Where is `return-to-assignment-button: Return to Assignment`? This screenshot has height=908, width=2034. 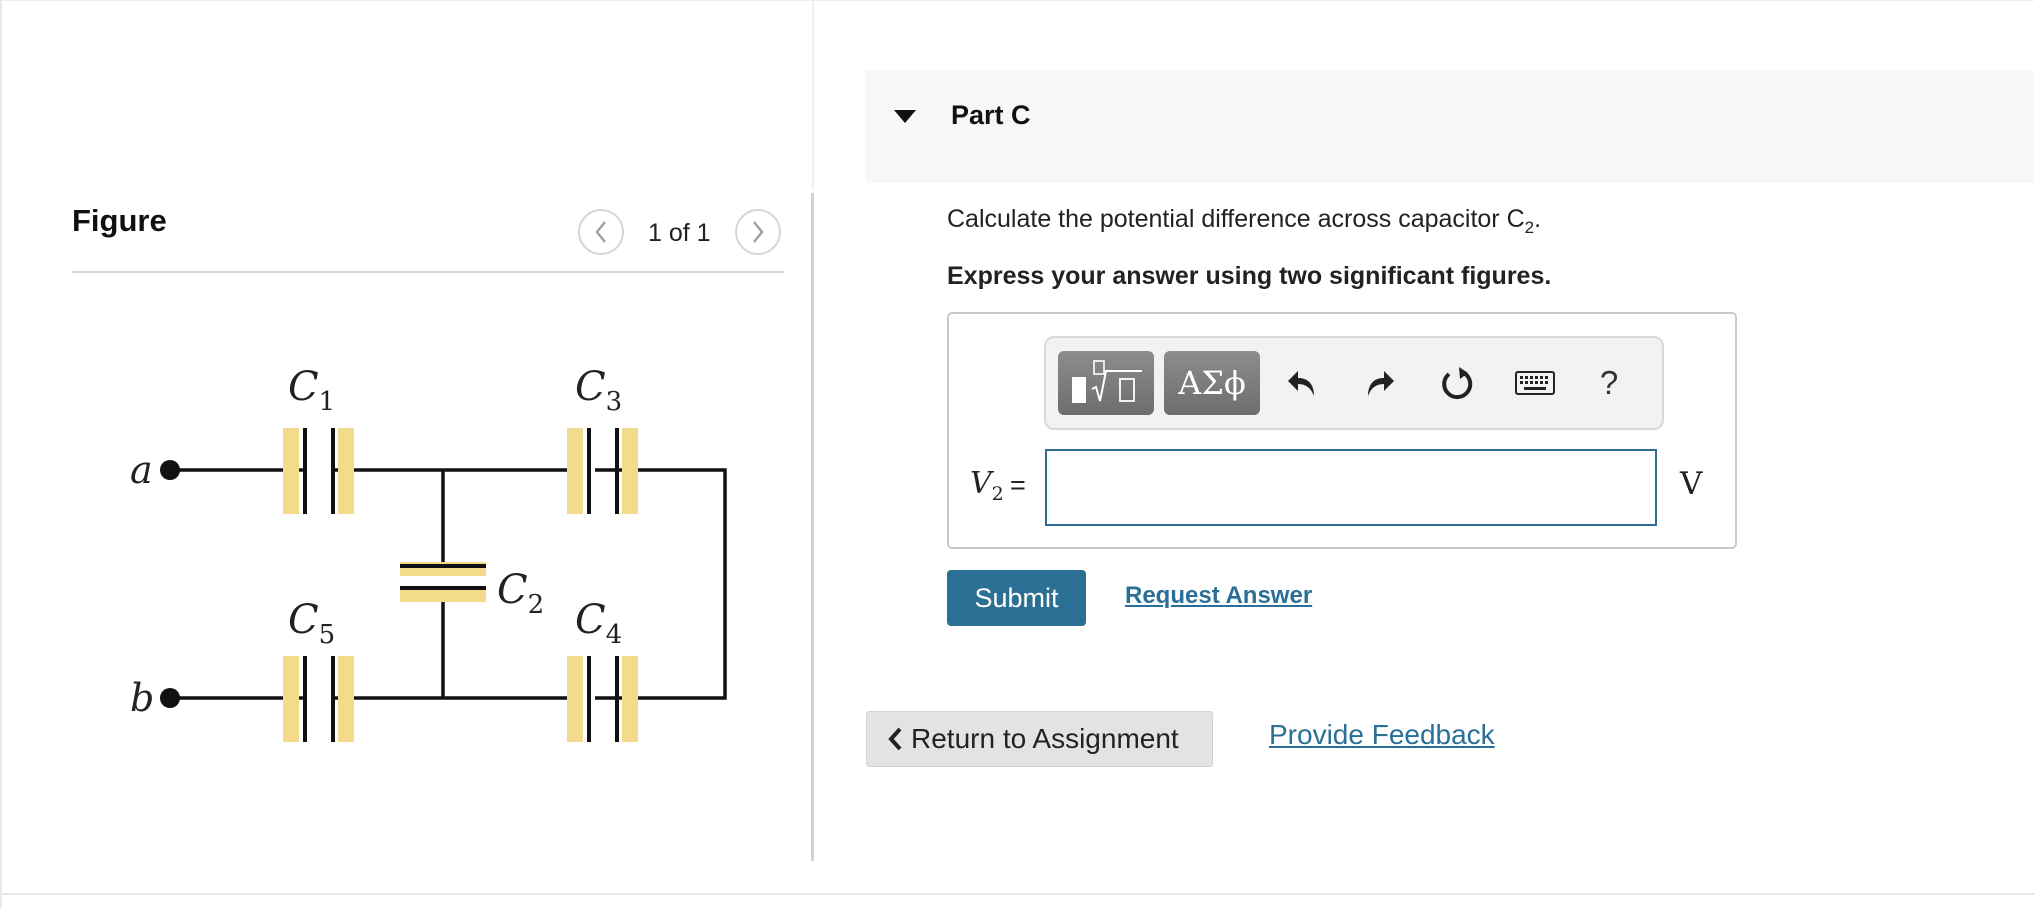 return-to-assignment-button: Return to Assignment is located at coordinates (1039, 739).